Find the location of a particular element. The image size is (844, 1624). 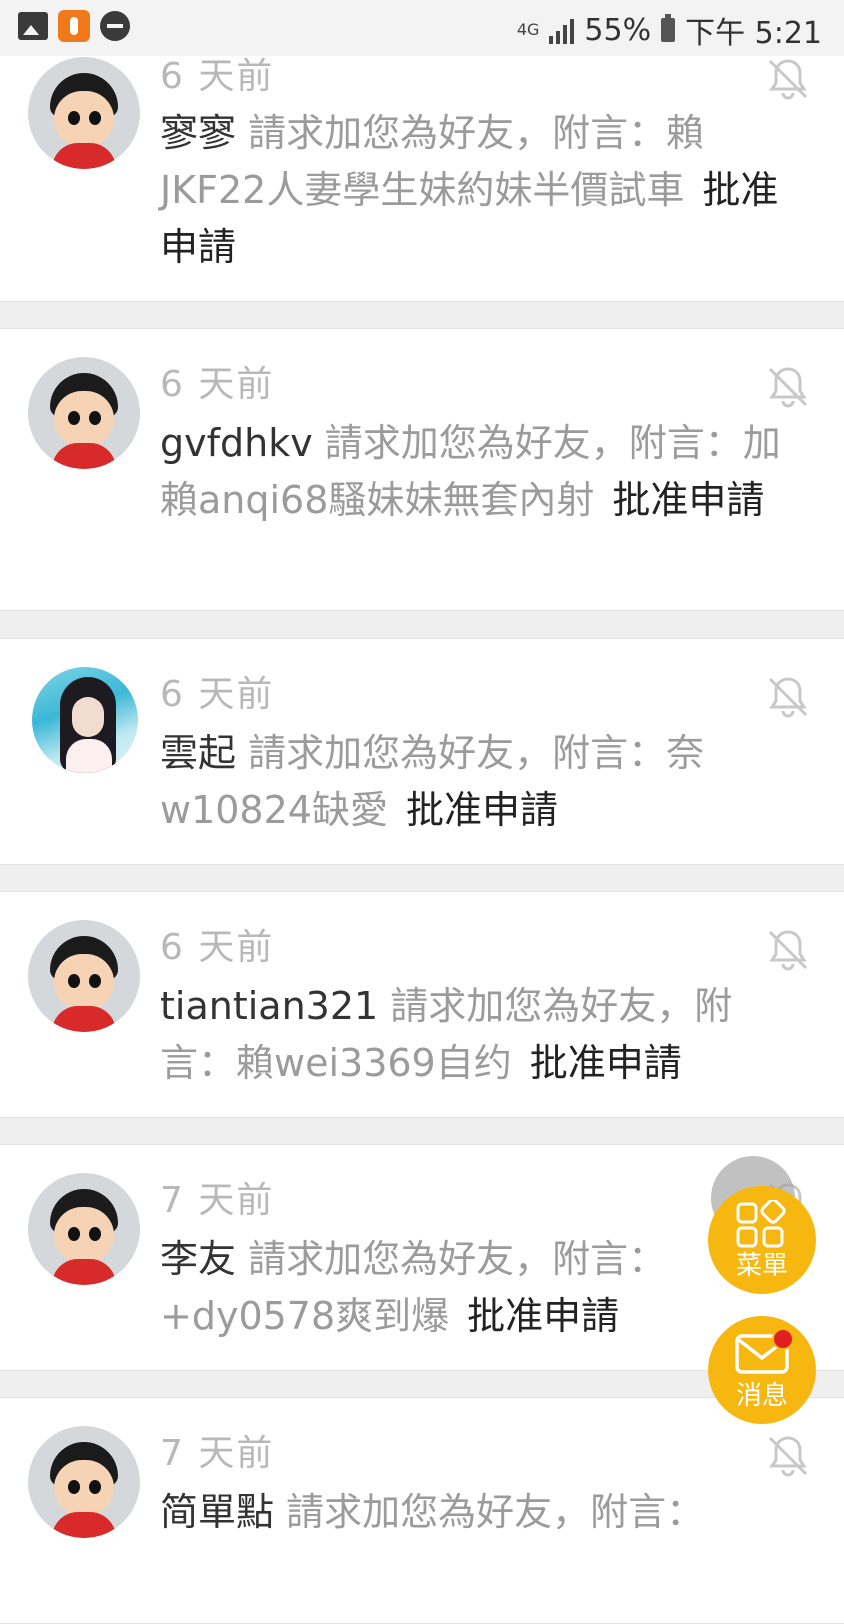

message-label: 消息 is located at coordinates (761, 1396).